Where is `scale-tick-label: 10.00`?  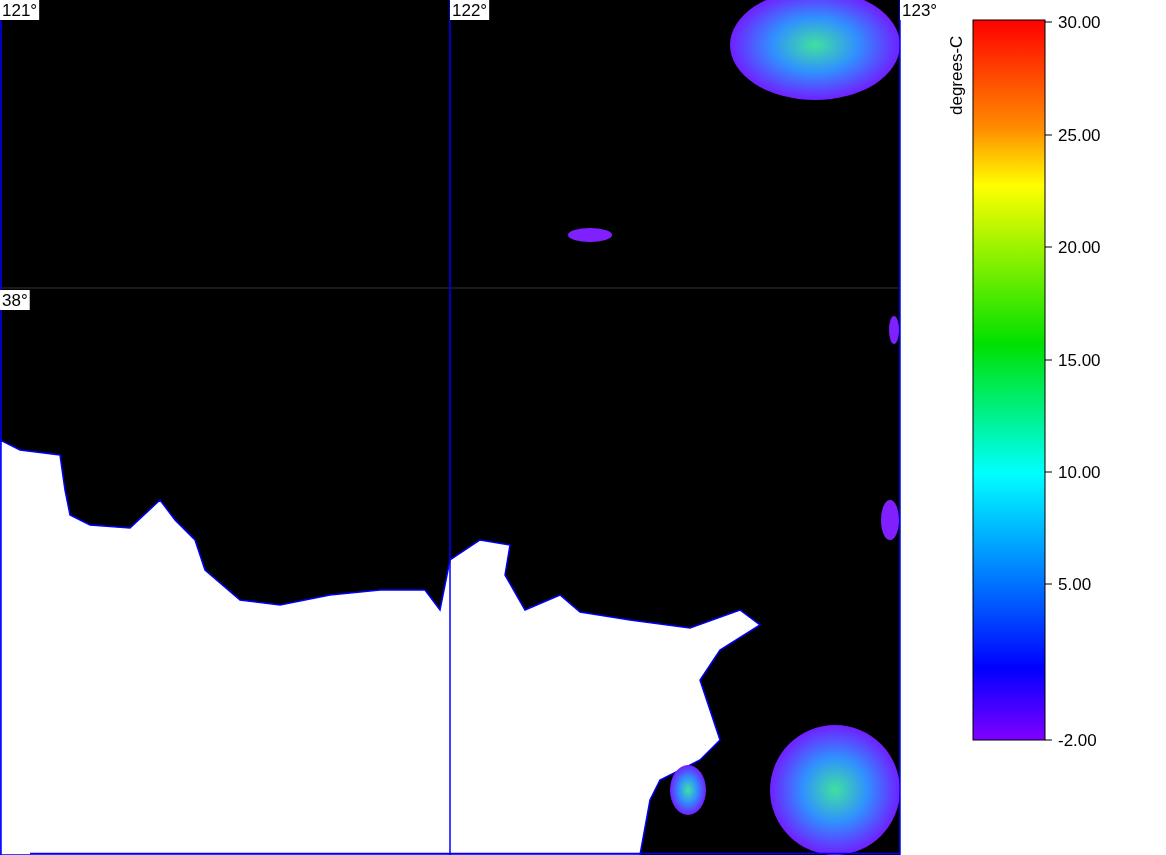 scale-tick-label: 10.00 is located at coordinates (1079, 472).